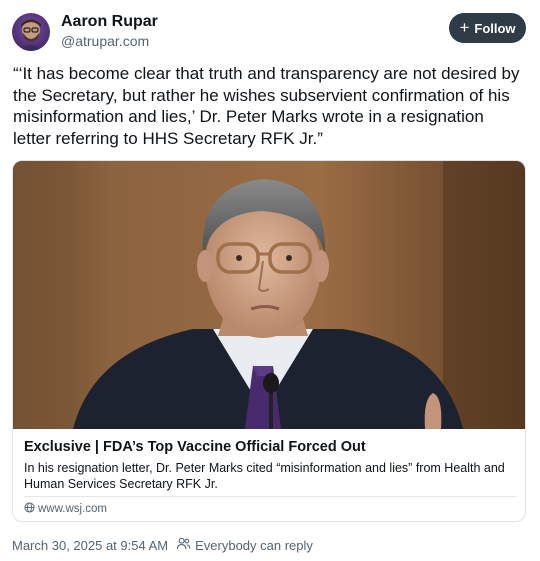 This screenshot has height=561, width=540. I want to click on plus-icon: +, so click(464, 27).